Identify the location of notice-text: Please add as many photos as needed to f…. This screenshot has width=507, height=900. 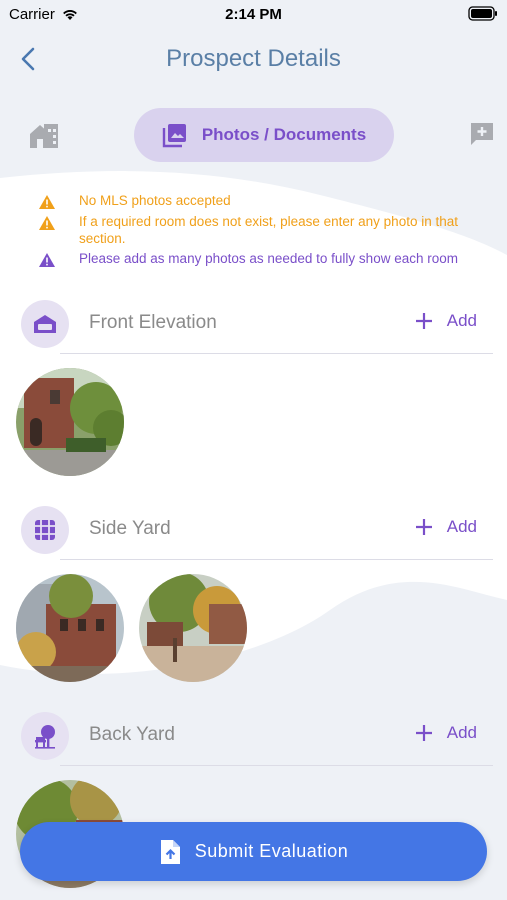
(268, 258).